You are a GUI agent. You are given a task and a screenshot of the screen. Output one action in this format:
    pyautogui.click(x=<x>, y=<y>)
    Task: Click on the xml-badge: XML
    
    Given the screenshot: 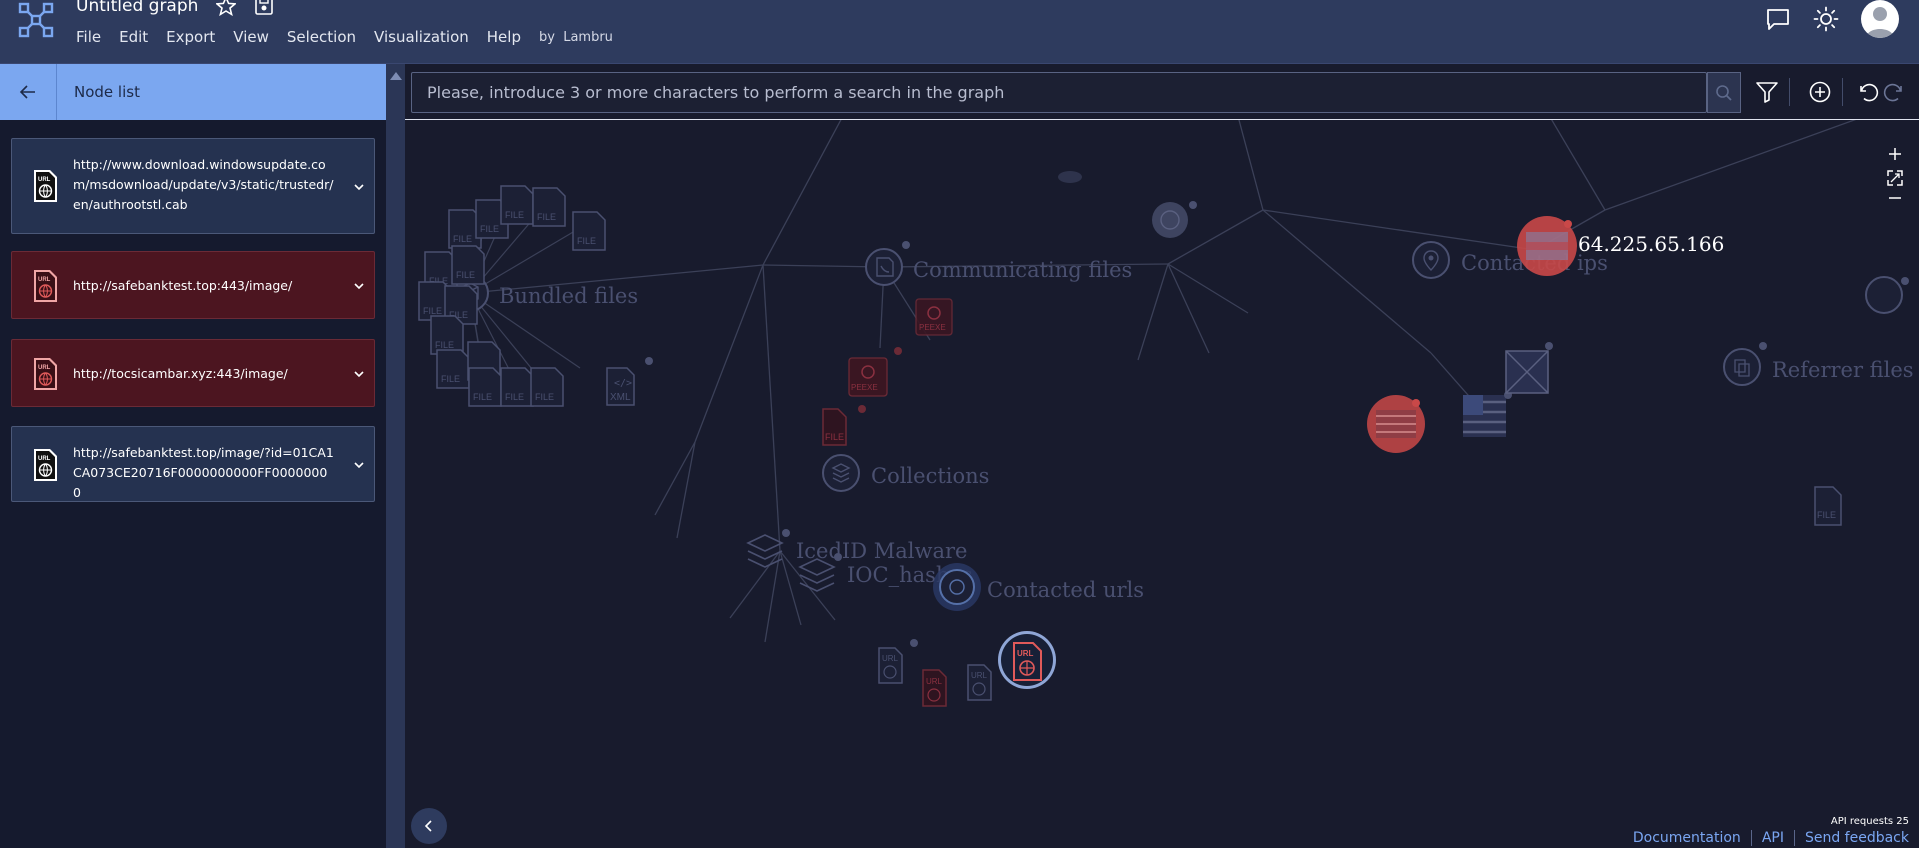 What is the action you would take?
    pyautogui.click(x=620, y=397)
    